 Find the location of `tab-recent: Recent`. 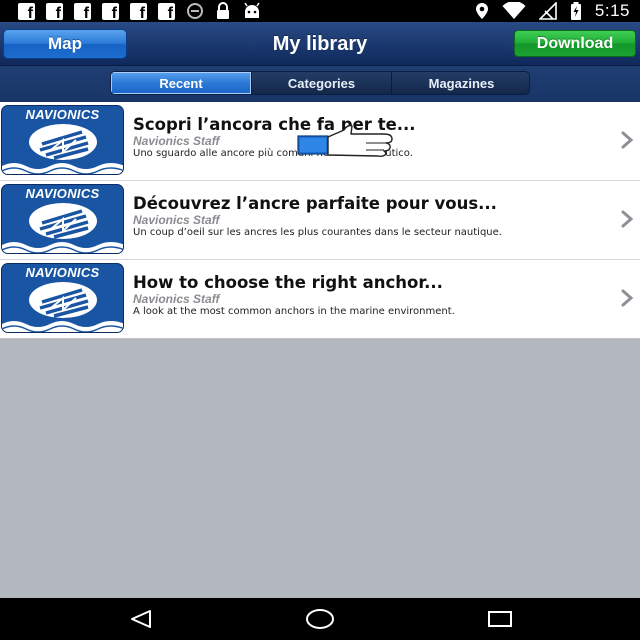

tab-recent: Recent is located at coordinates (181, 83).